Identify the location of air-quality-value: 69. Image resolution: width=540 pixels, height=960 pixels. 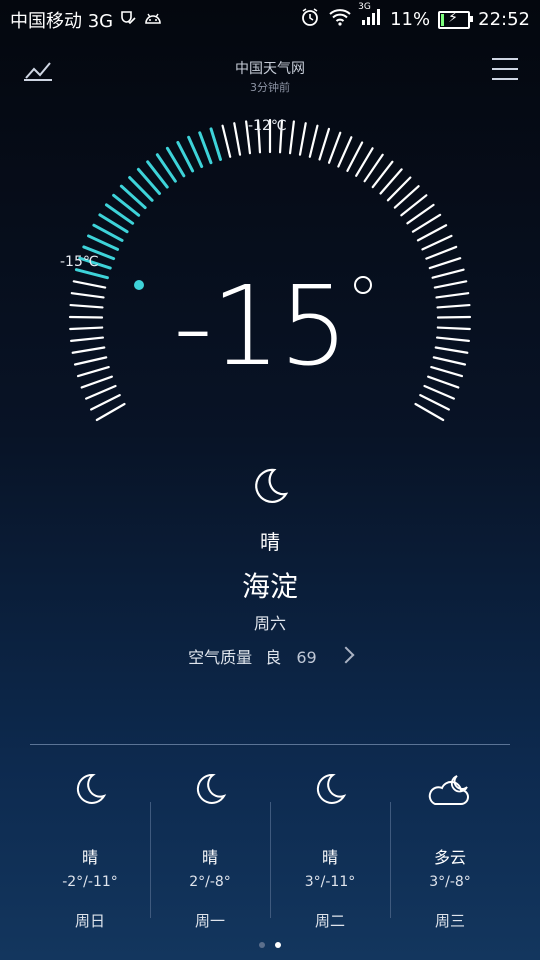
(306, 657).